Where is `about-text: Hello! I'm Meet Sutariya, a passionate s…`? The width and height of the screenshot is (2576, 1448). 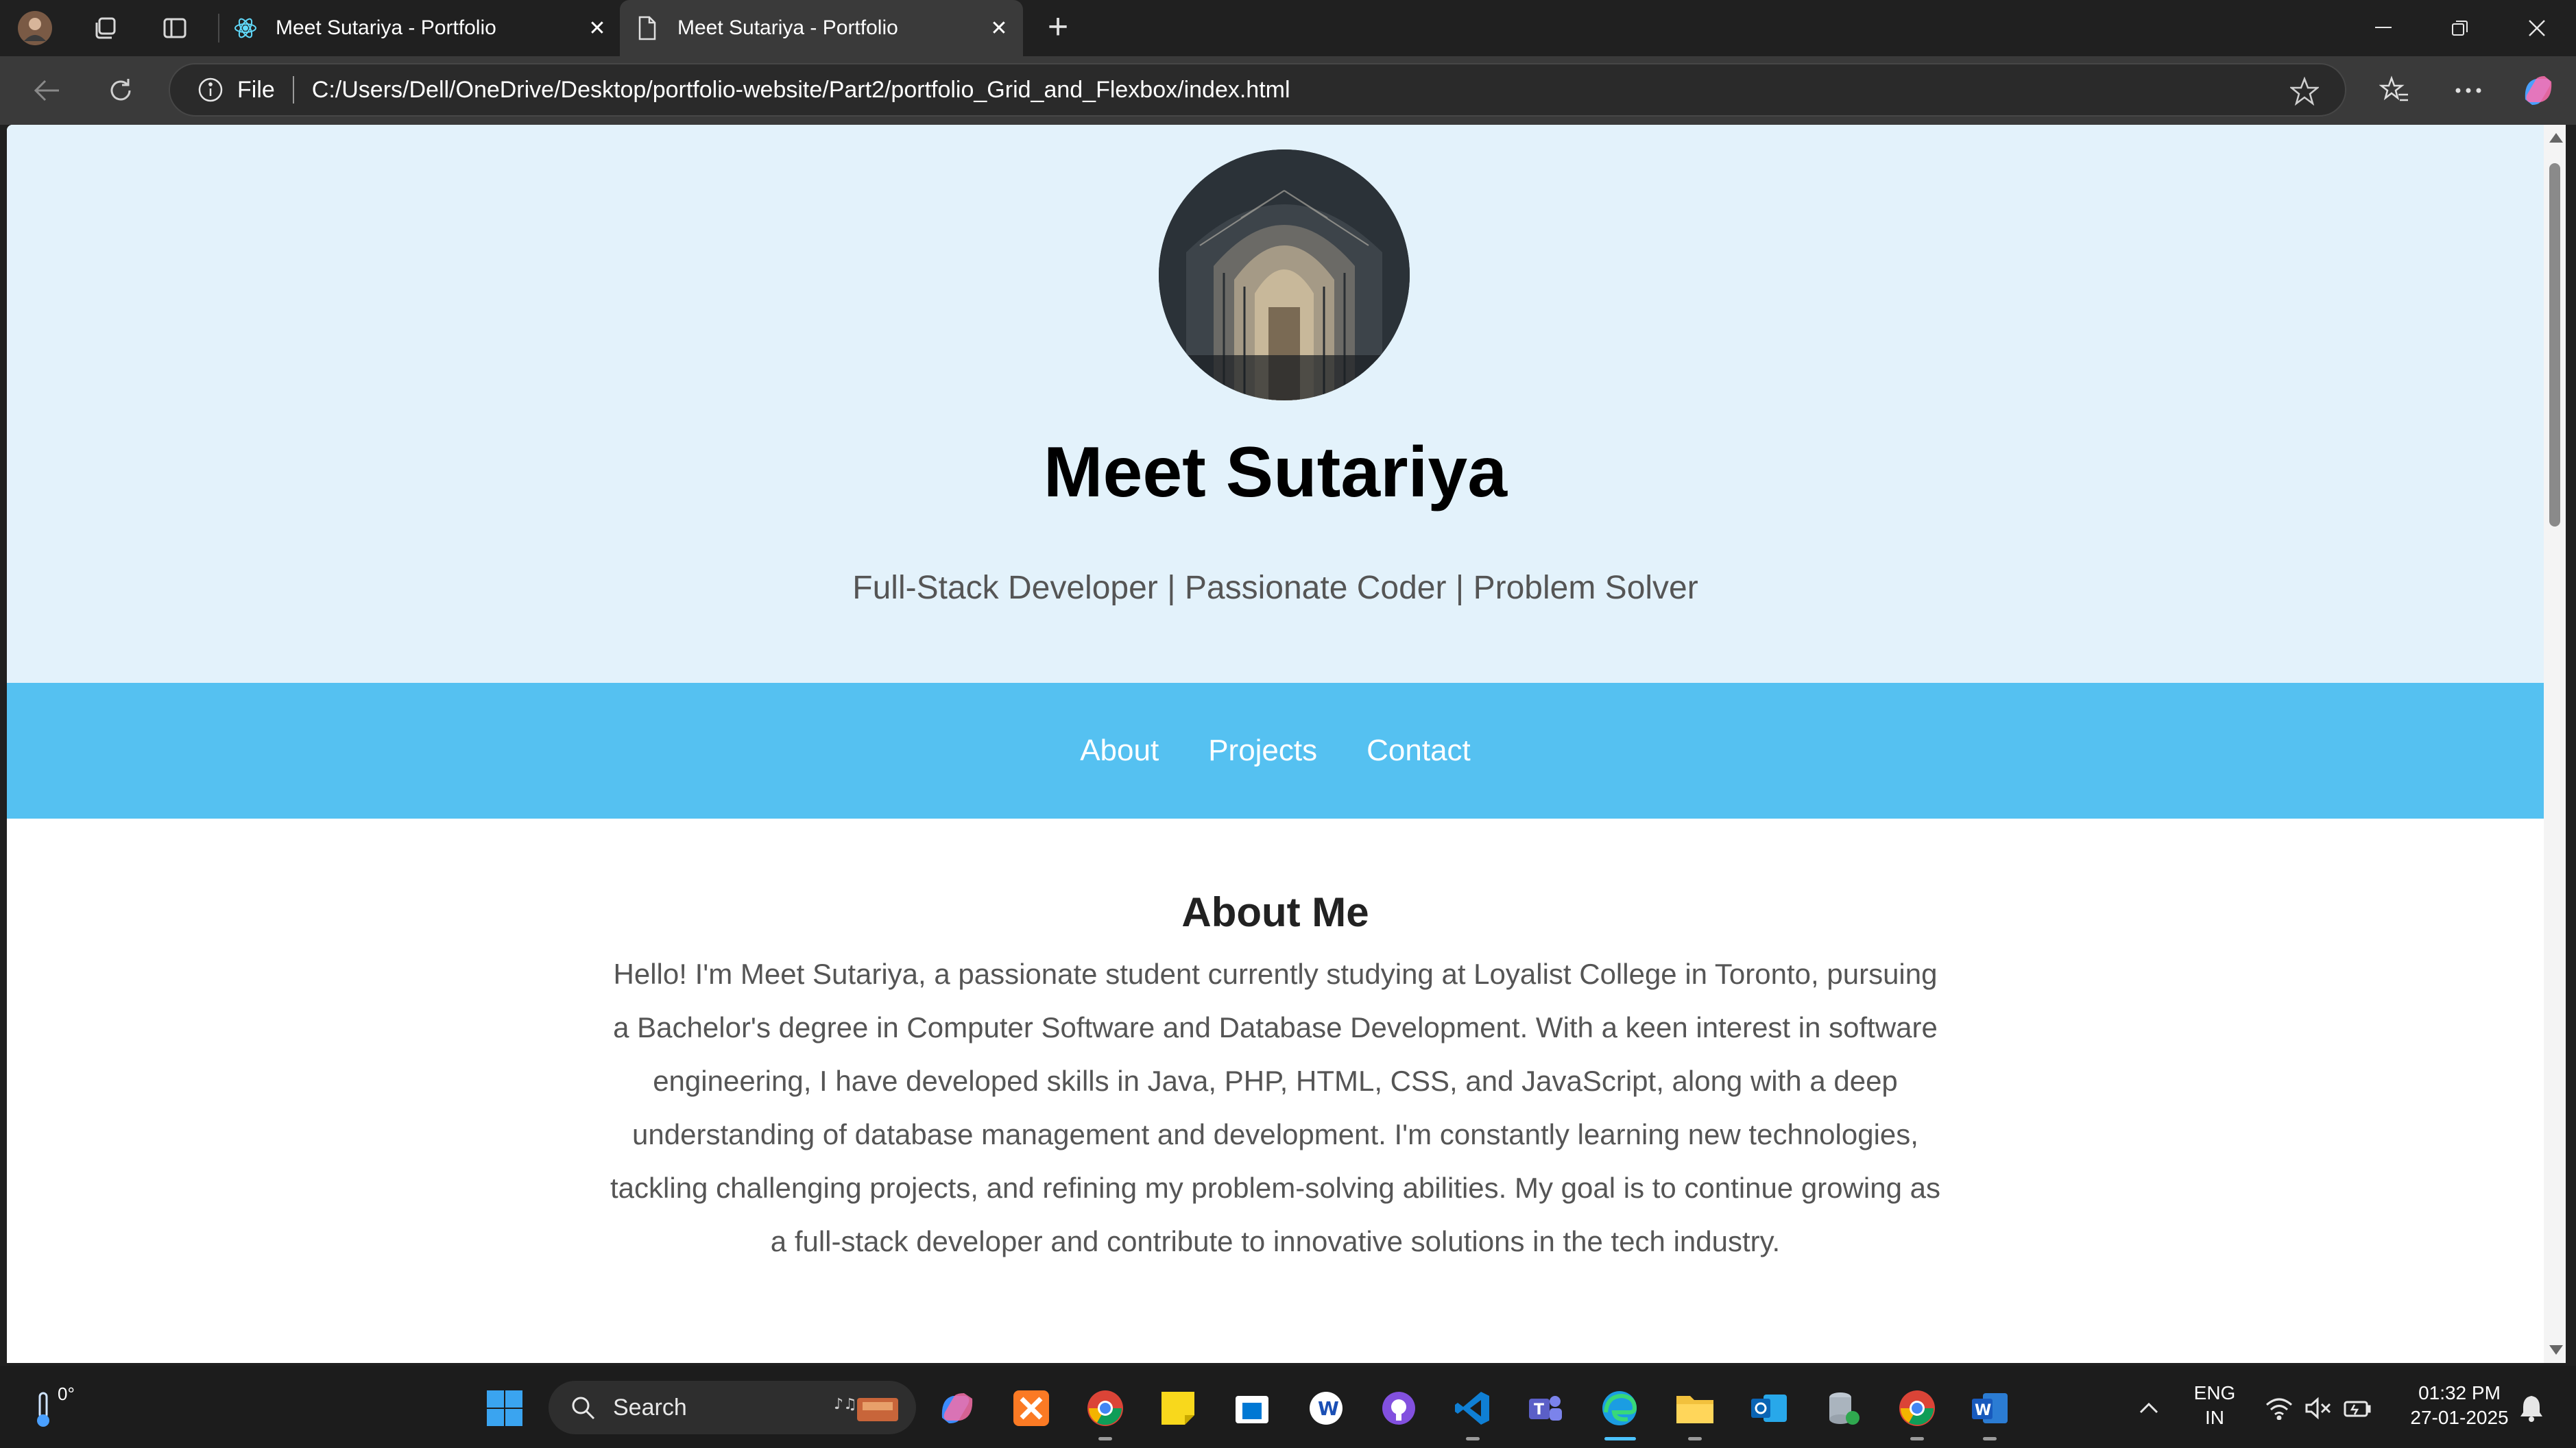
about-text: Hello! I'm Meet Sutariya, a passionate s… is located at coordinates (1275, 1107).